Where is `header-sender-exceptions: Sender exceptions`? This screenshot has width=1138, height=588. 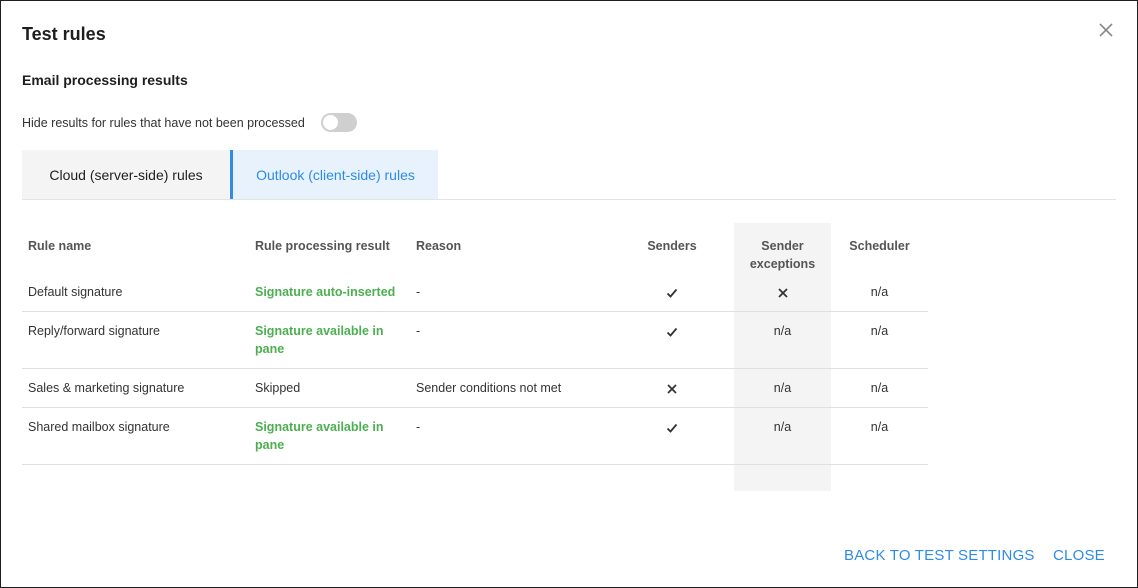
header-sender-exceptions: Sender exceptions is located at coordinates (782, 255).